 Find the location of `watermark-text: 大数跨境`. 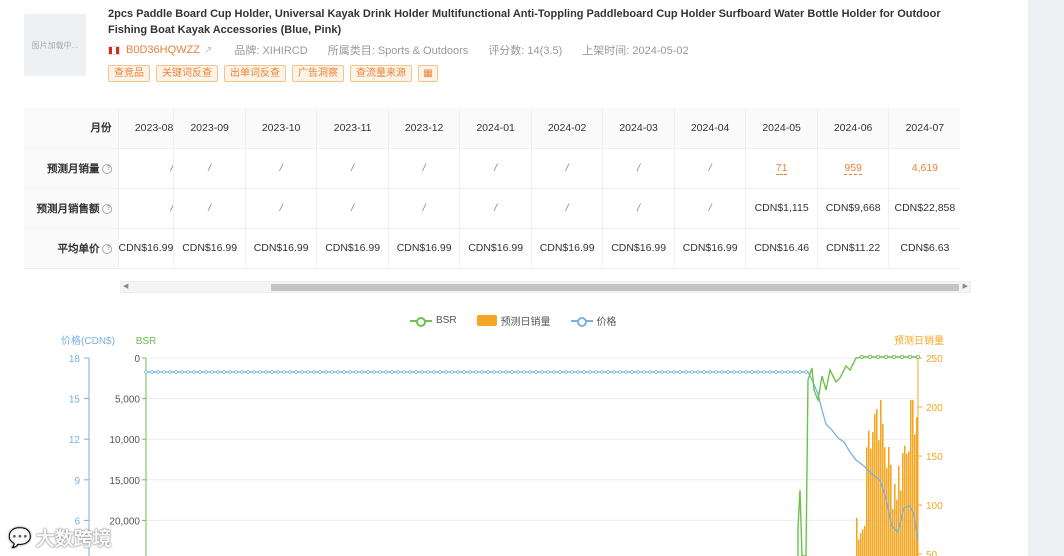

watermark-text: 大数跨境 is located at coordinates (73, 539).